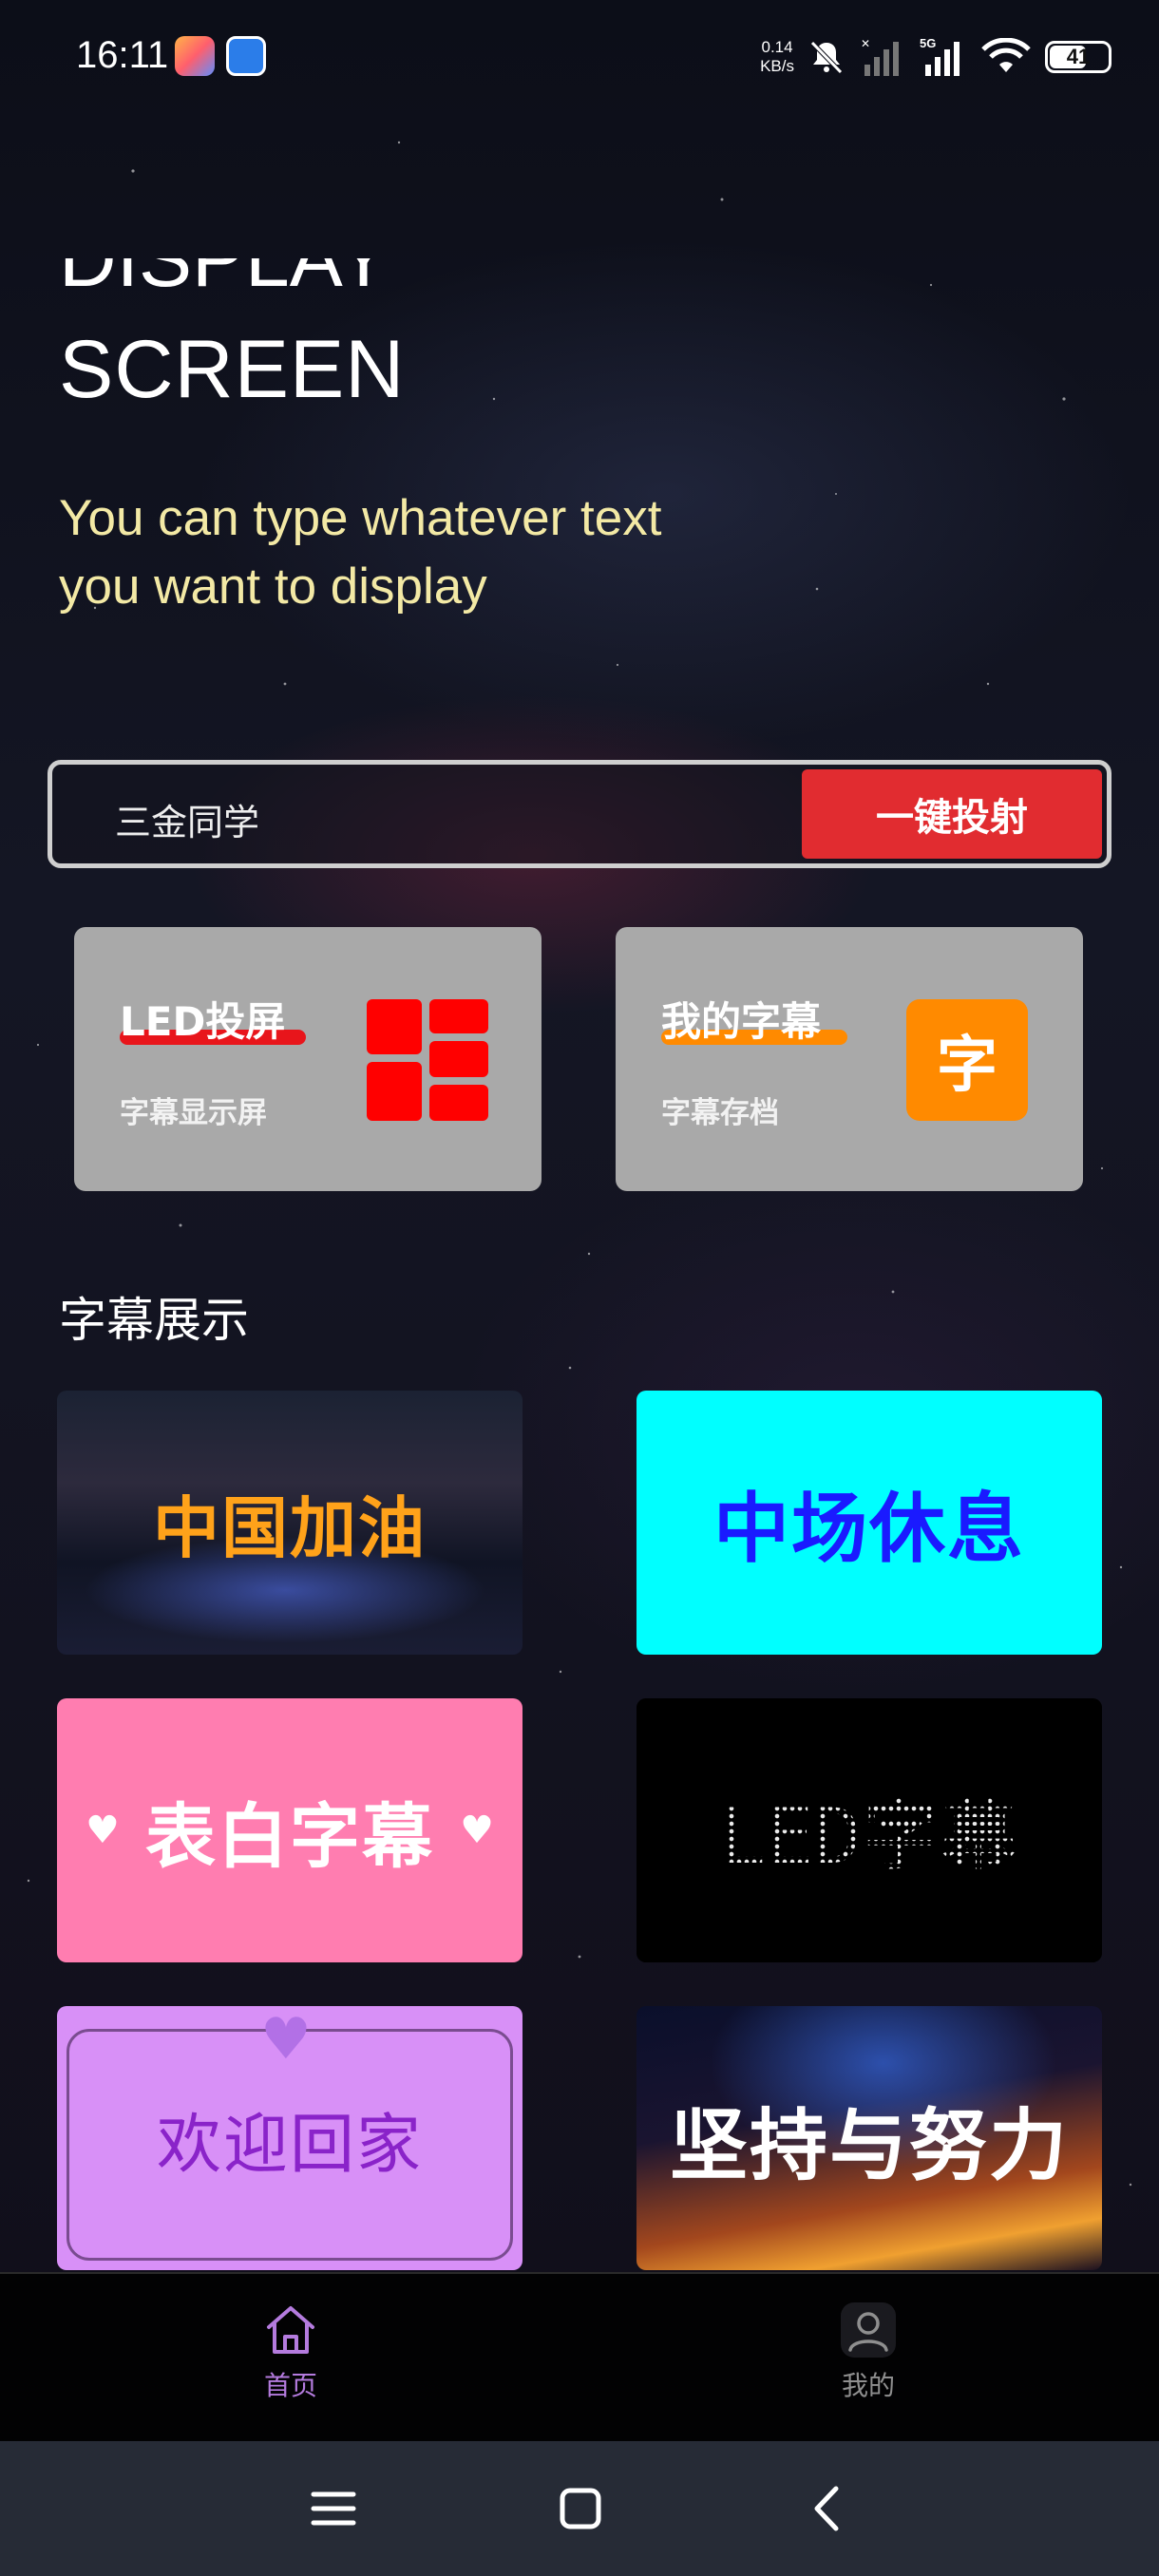  I want to click on home-icon, so click(290, 2330).